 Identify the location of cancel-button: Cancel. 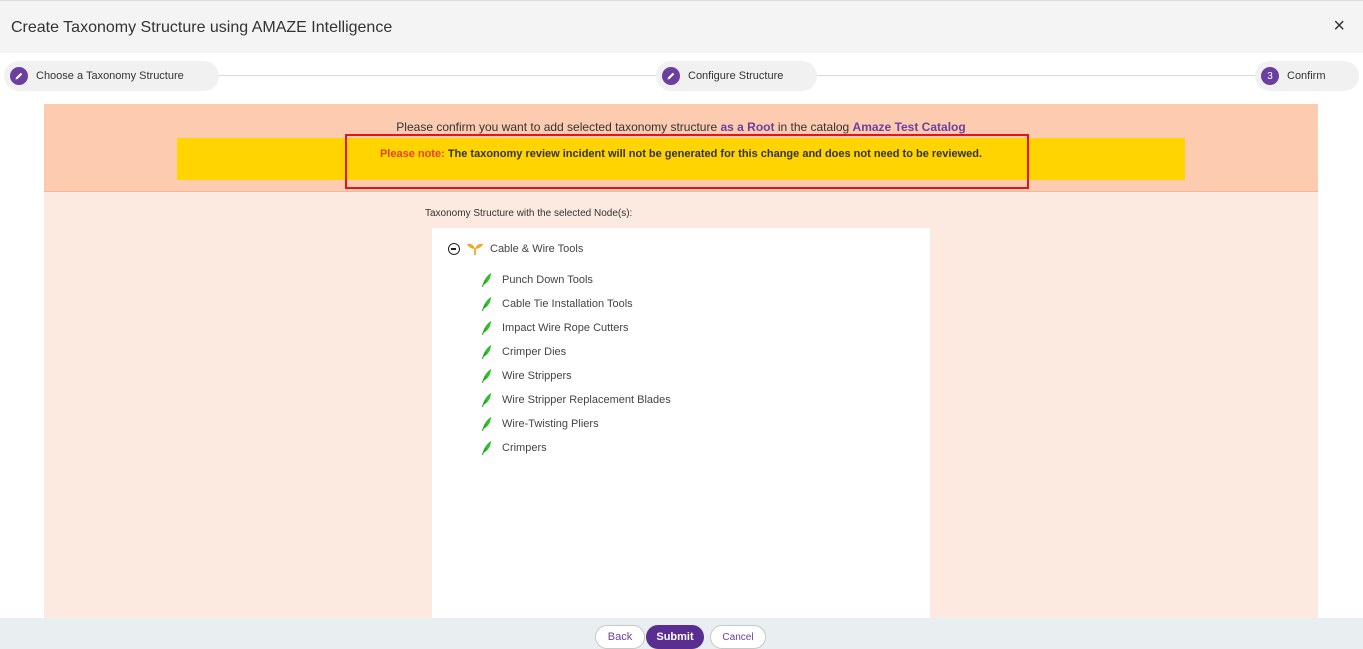
(738, 637).